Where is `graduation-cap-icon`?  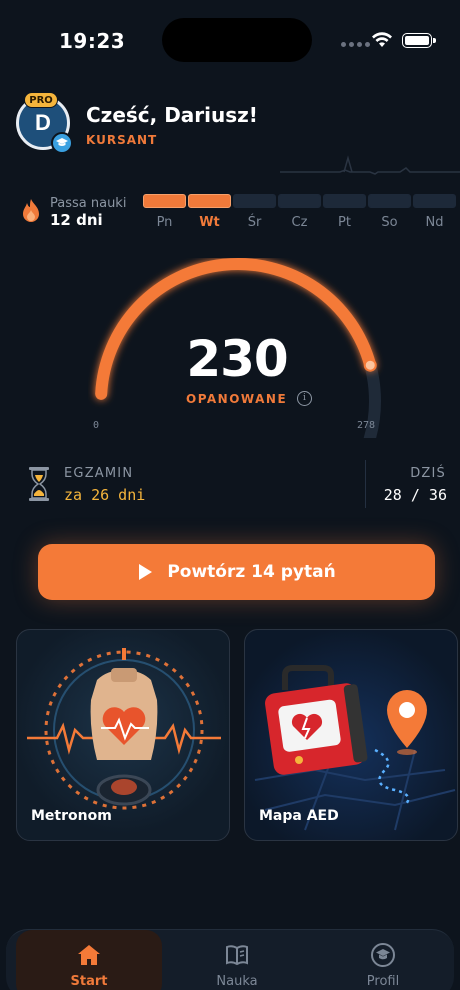 graduation-cap-icon is located at coordinates (62, 143).